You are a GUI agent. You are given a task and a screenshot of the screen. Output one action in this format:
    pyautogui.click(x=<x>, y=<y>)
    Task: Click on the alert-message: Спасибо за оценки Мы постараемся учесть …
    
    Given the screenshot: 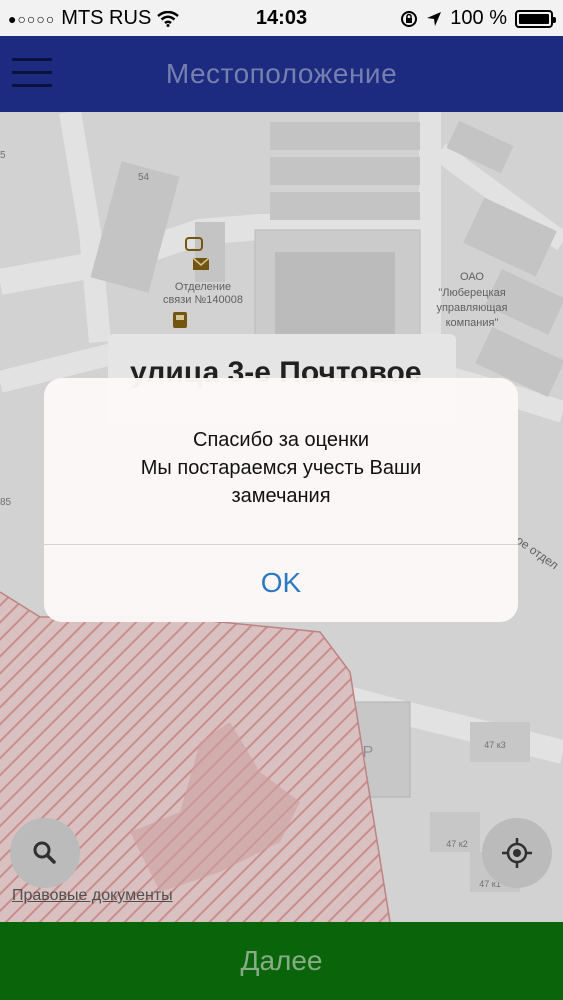 What is the action you would take?
    pyautogui.click(x=281, y=468)
    